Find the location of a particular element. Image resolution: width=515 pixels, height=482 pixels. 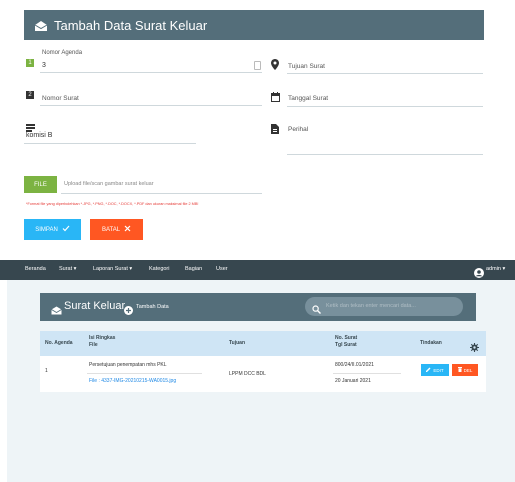

cell-no-surat: 800/24/II.01/2021 is located at coordinates (354, 365).